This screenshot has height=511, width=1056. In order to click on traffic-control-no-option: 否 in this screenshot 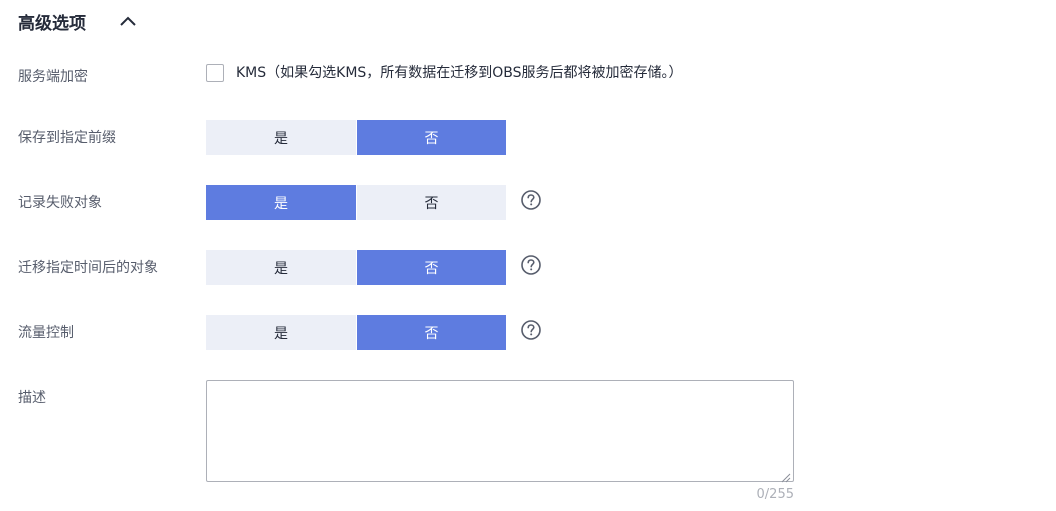, I will do `click(431, 332)`.